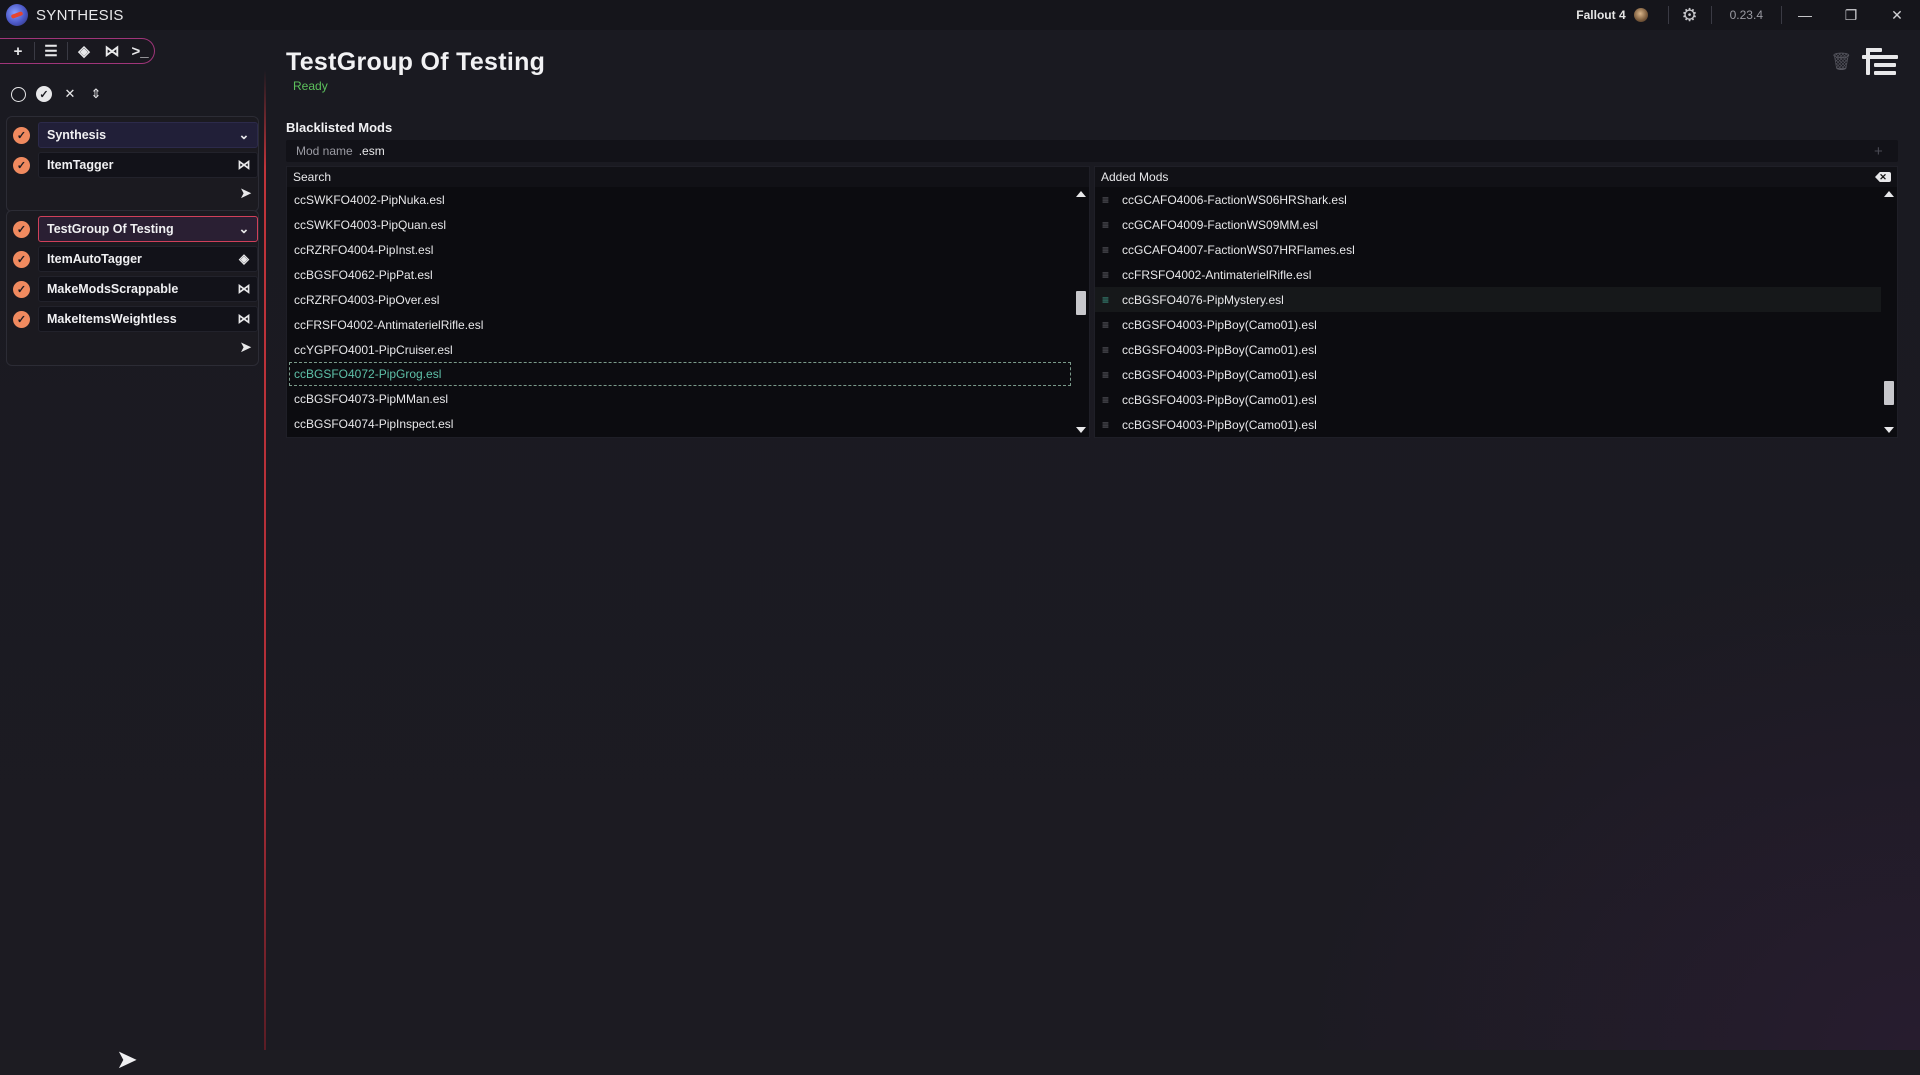 This screenshot has width=1920, height=1075. Describe the element at coordinates (1600, 15) in the screenshot. I see `game-selector-label: Fallout 4` at that location.